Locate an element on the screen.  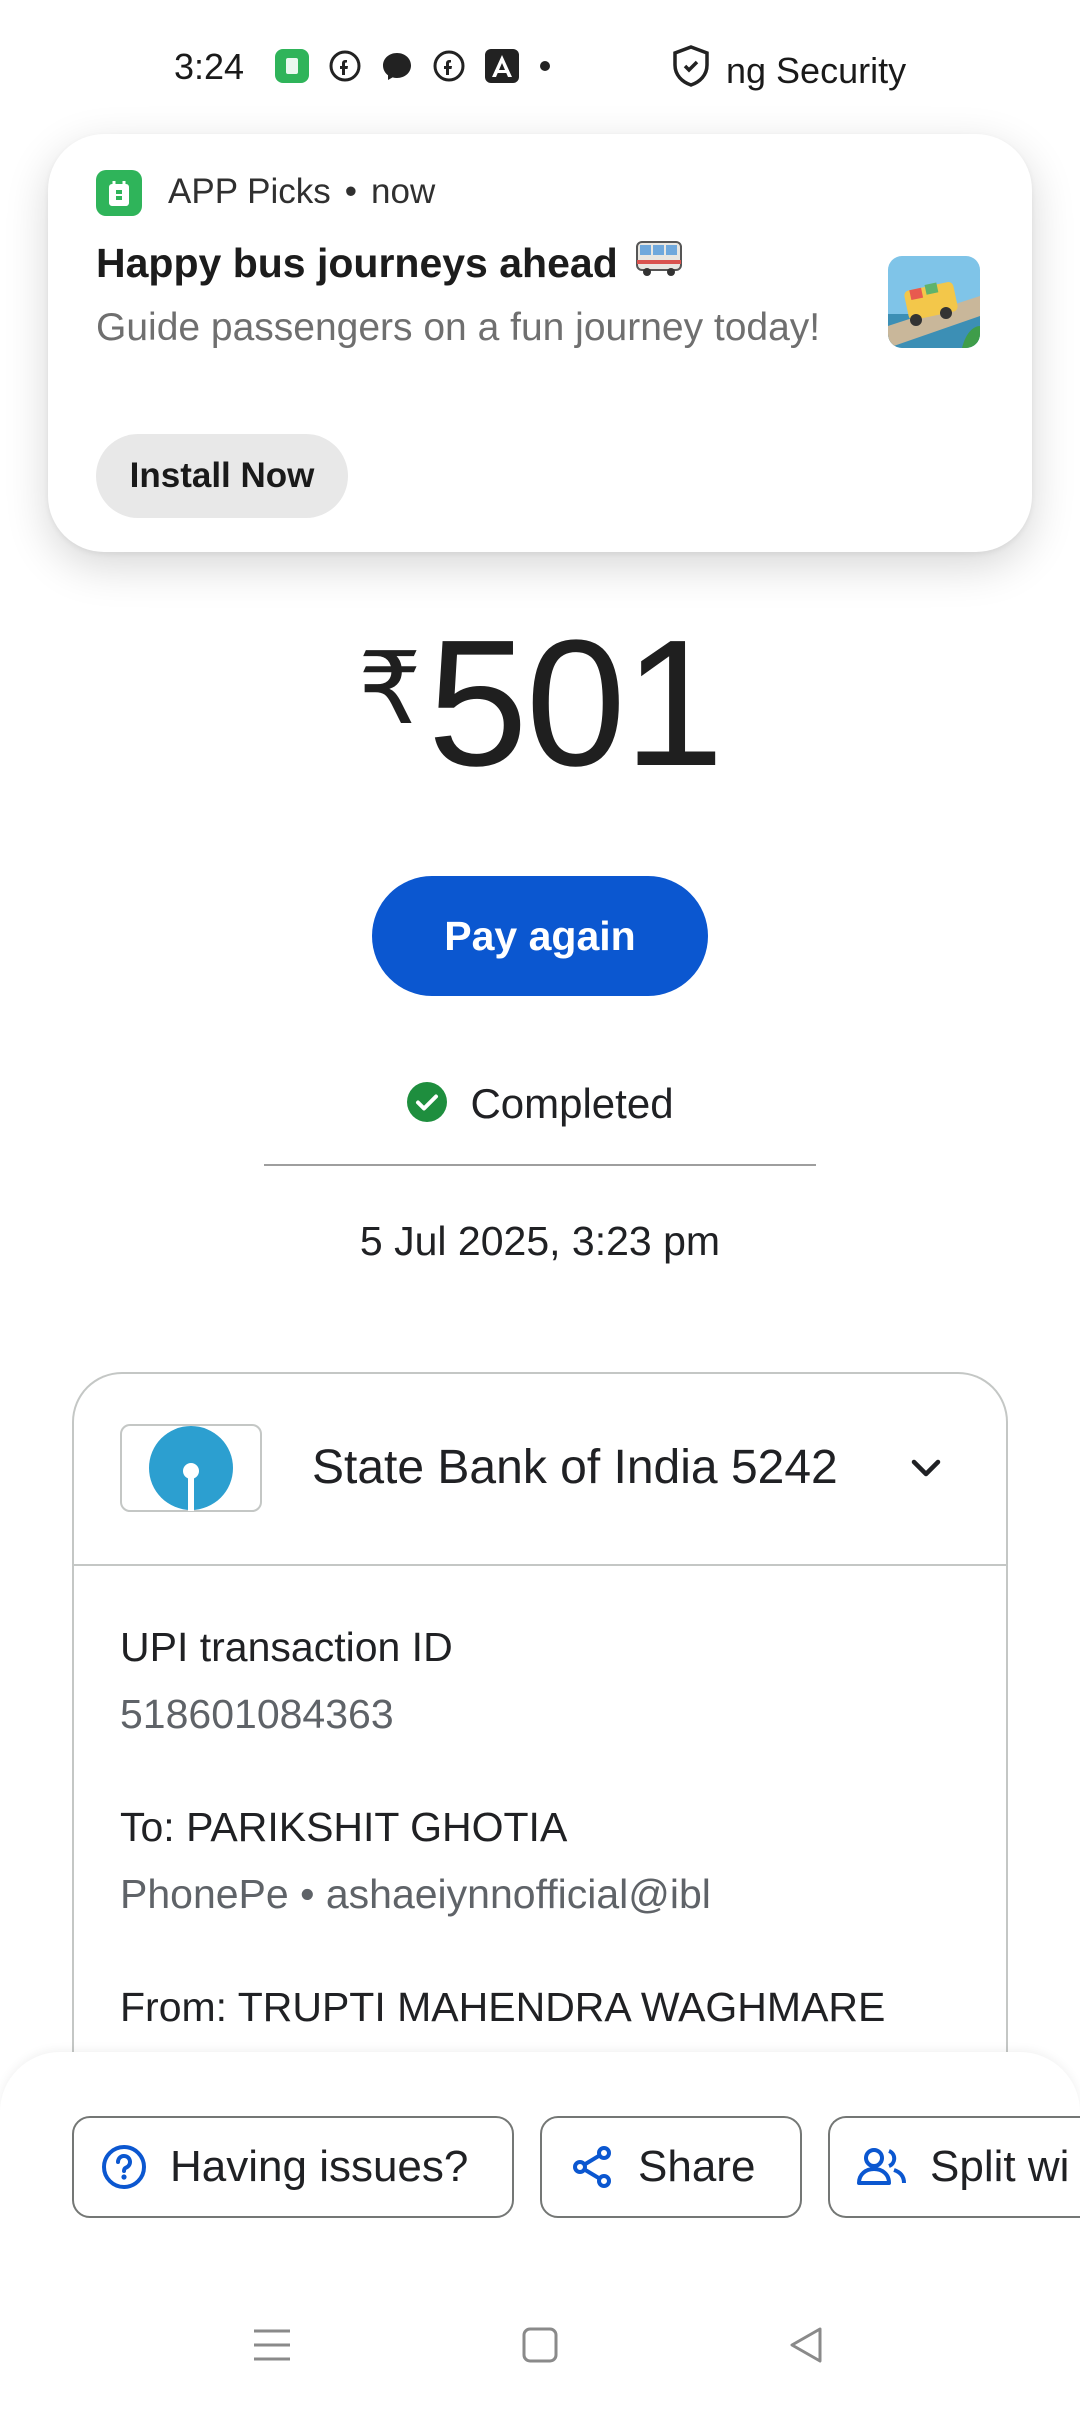
security-status-text: ng Security is located at coordinates (816, 70).